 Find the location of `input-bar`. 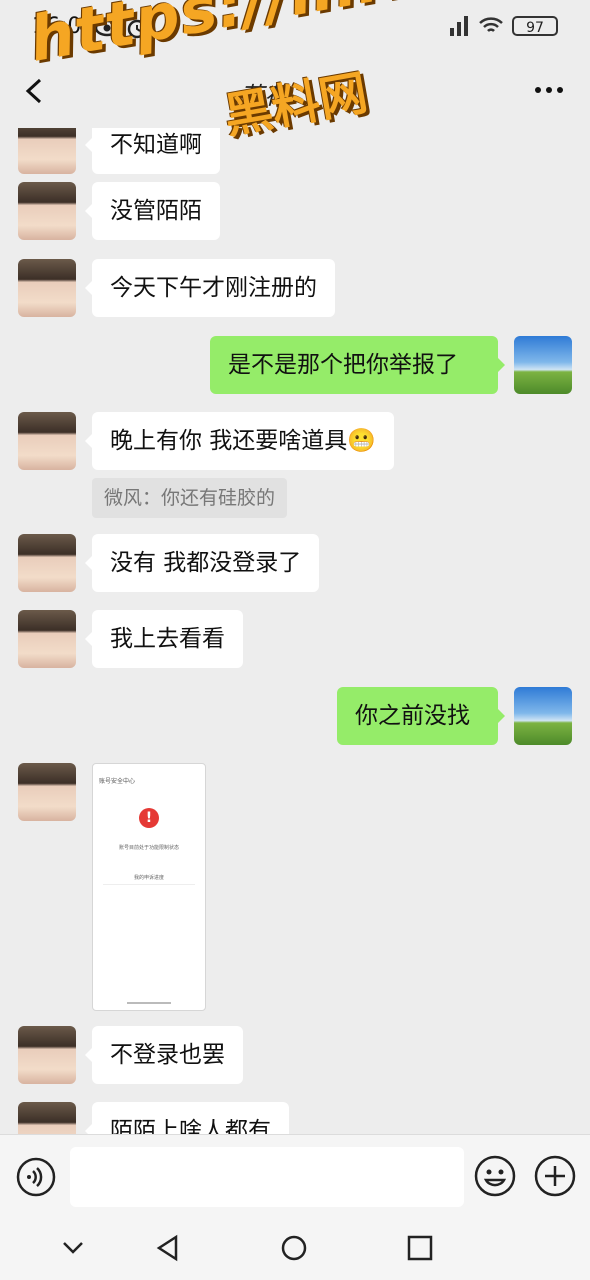

input-bar is located at coordinates (295, 1175).